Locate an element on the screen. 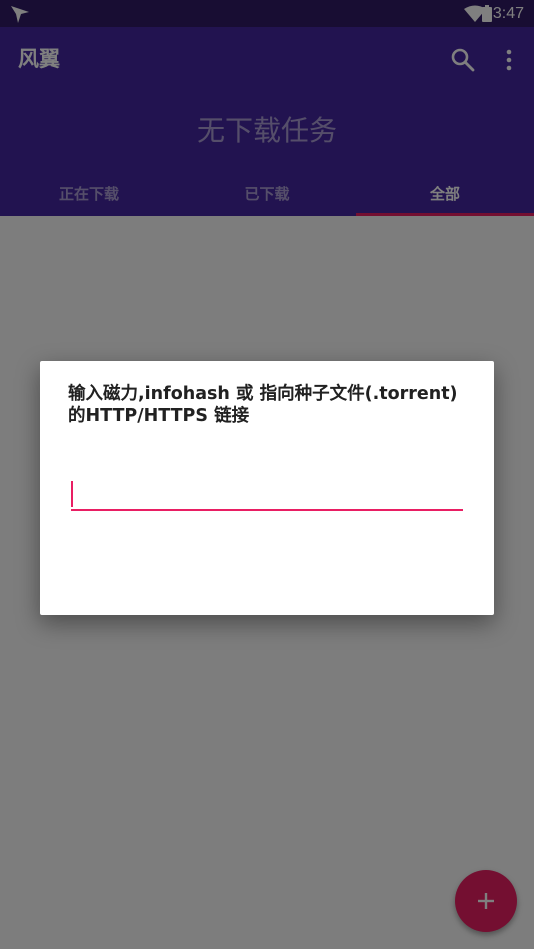  text-caret is located at coordinates (72, 494).